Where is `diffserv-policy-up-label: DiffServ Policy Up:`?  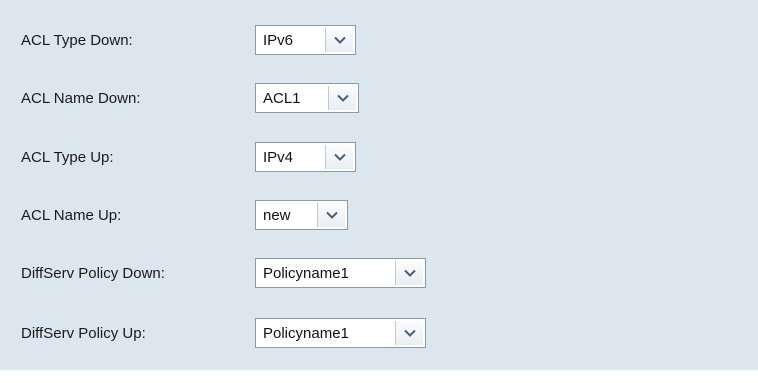 diffserv-policy-up-label: DiffServ Policy Up: is located at coordinates (83, 333).